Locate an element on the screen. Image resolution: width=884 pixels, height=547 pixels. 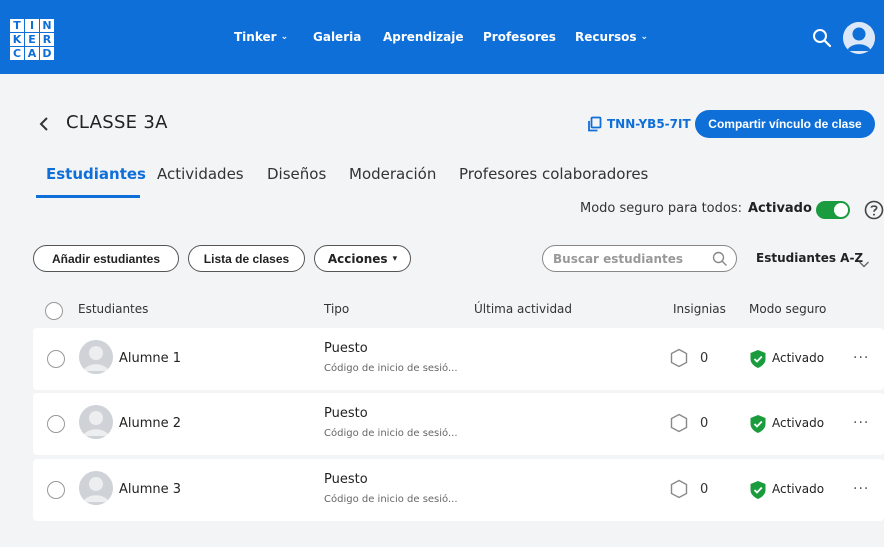
nav-item-label: Profesores is located at coordinates (519, 37).